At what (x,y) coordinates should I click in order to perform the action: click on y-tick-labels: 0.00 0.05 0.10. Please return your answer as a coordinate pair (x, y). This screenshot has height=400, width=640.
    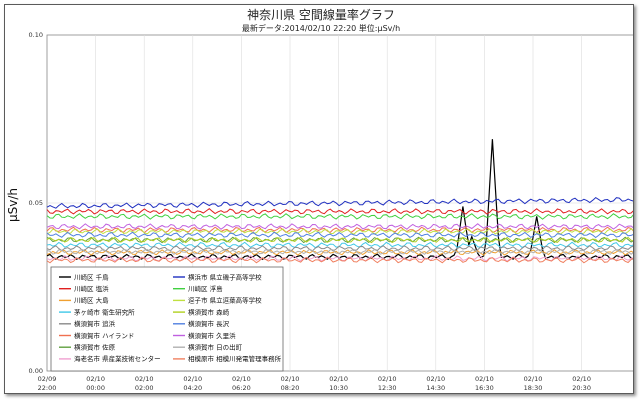
    Looking at the image, I should click on (36, 203).